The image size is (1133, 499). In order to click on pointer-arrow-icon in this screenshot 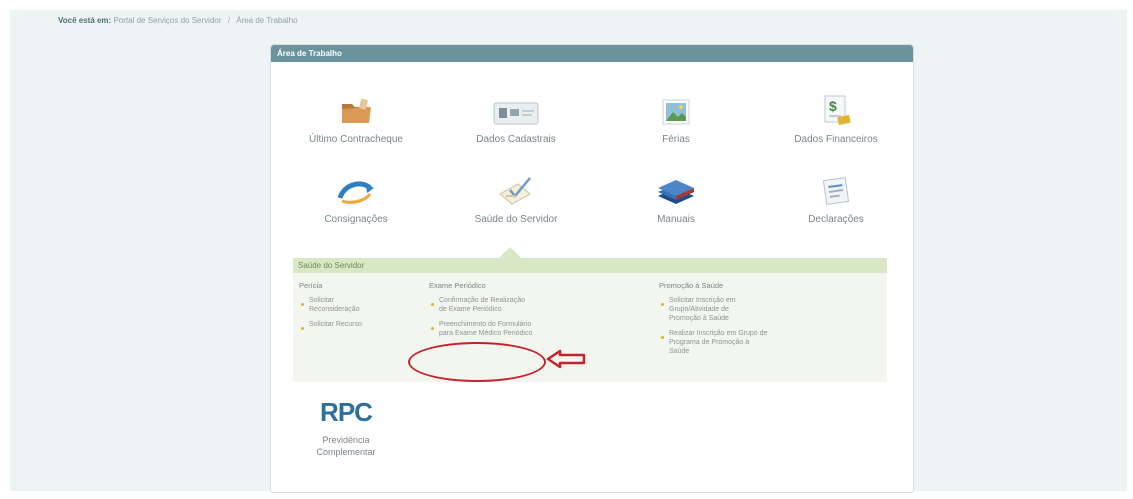, I will do `click(566, 359)`.